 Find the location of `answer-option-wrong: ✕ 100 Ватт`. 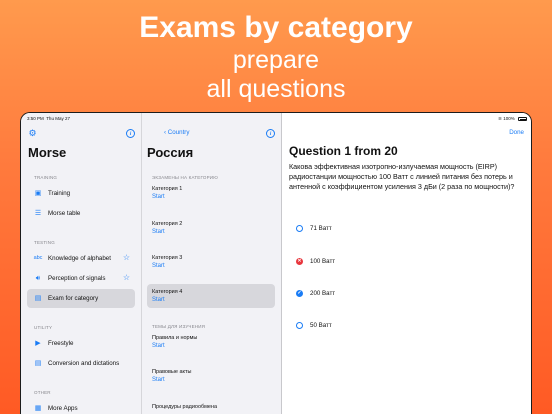

answer-option-wrong: ✕ 100 Ватт is located at coordinates (396, 262).